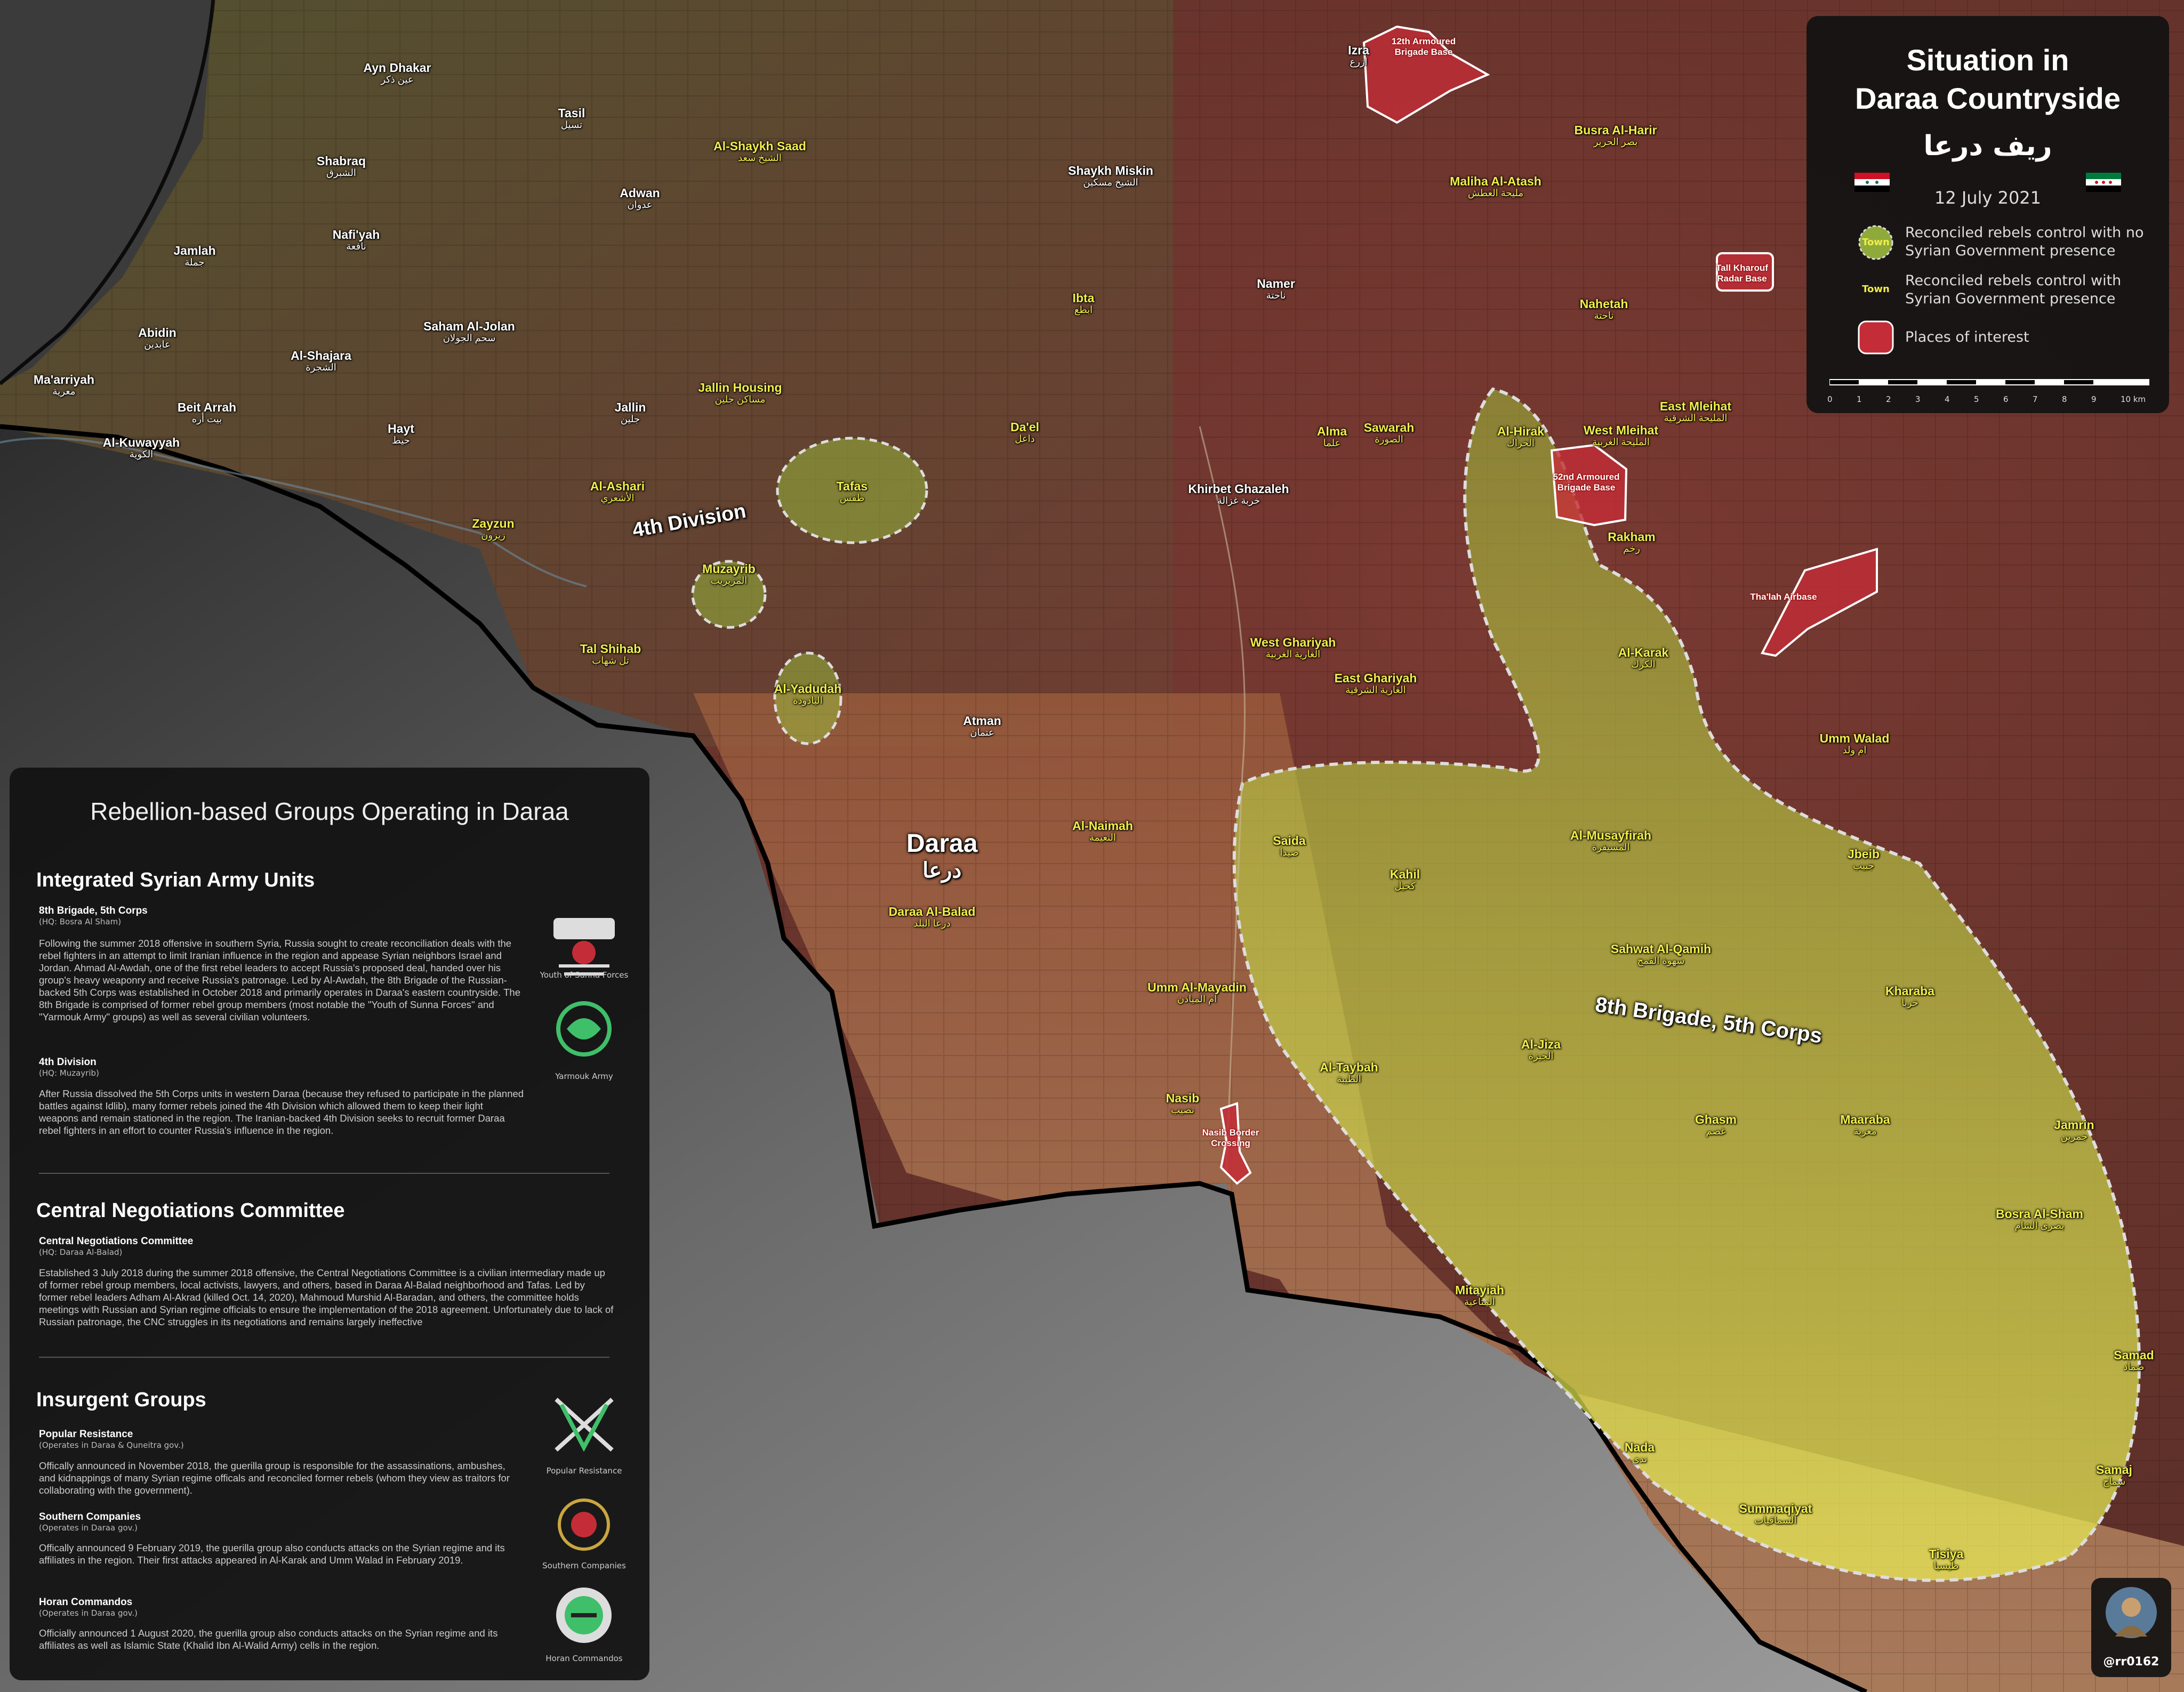 The width and height of the screenshot is (2184, 1692). I want to click on legend-text-poi: Places of interest, so click(1967, 337).